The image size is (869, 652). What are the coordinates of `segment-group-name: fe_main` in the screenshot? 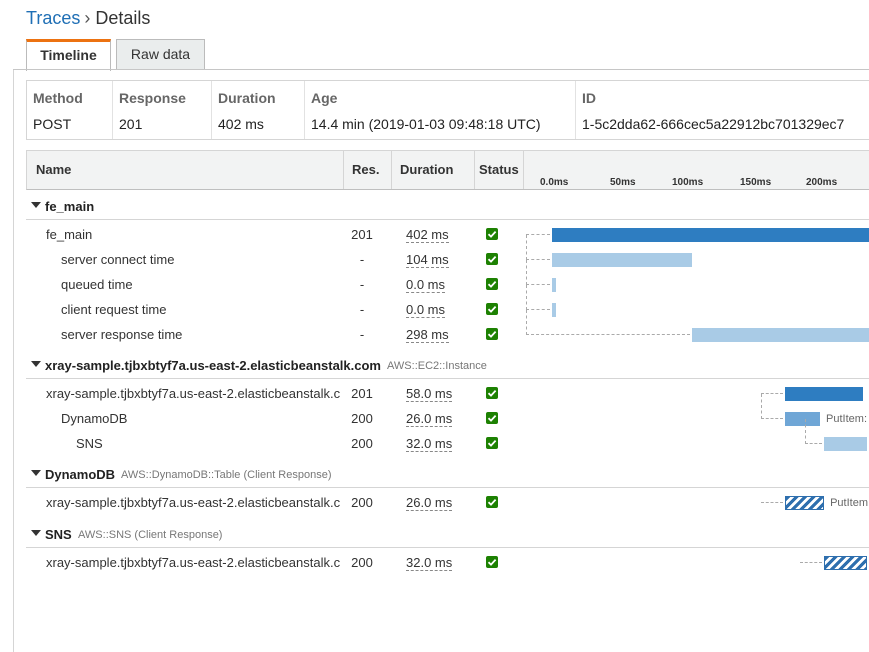 It's located at (70, 206).